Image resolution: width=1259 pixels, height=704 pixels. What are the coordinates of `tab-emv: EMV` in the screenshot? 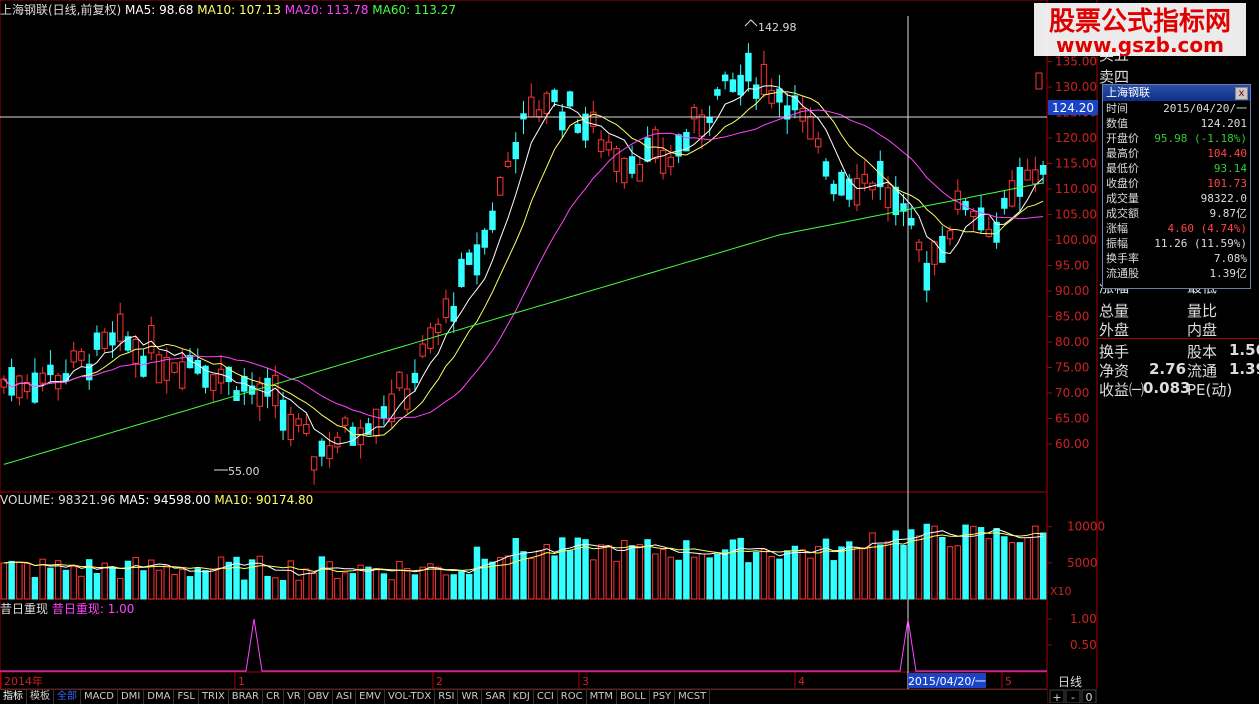 It's located at (370, 697).